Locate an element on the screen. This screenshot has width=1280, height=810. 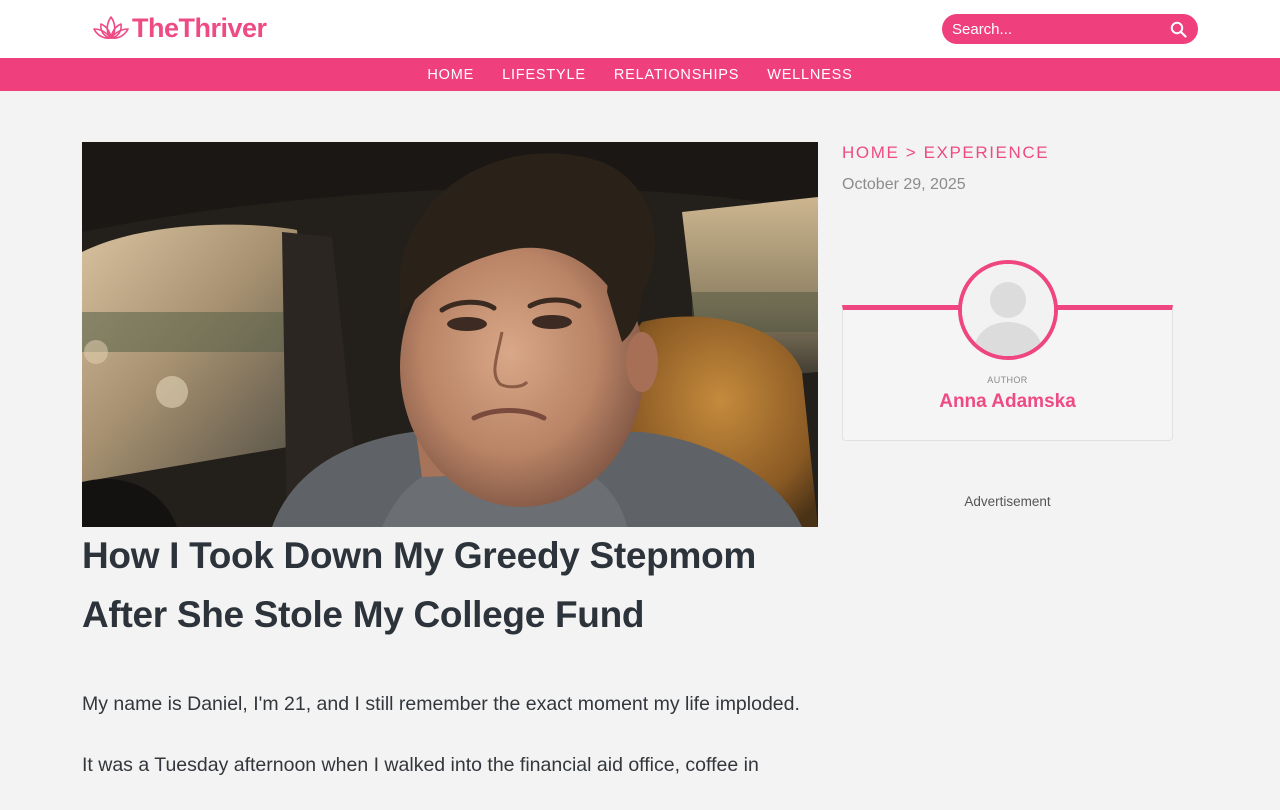
breadcrumb: HOME > EXPERIENCE is located at coordinates (945, 153).